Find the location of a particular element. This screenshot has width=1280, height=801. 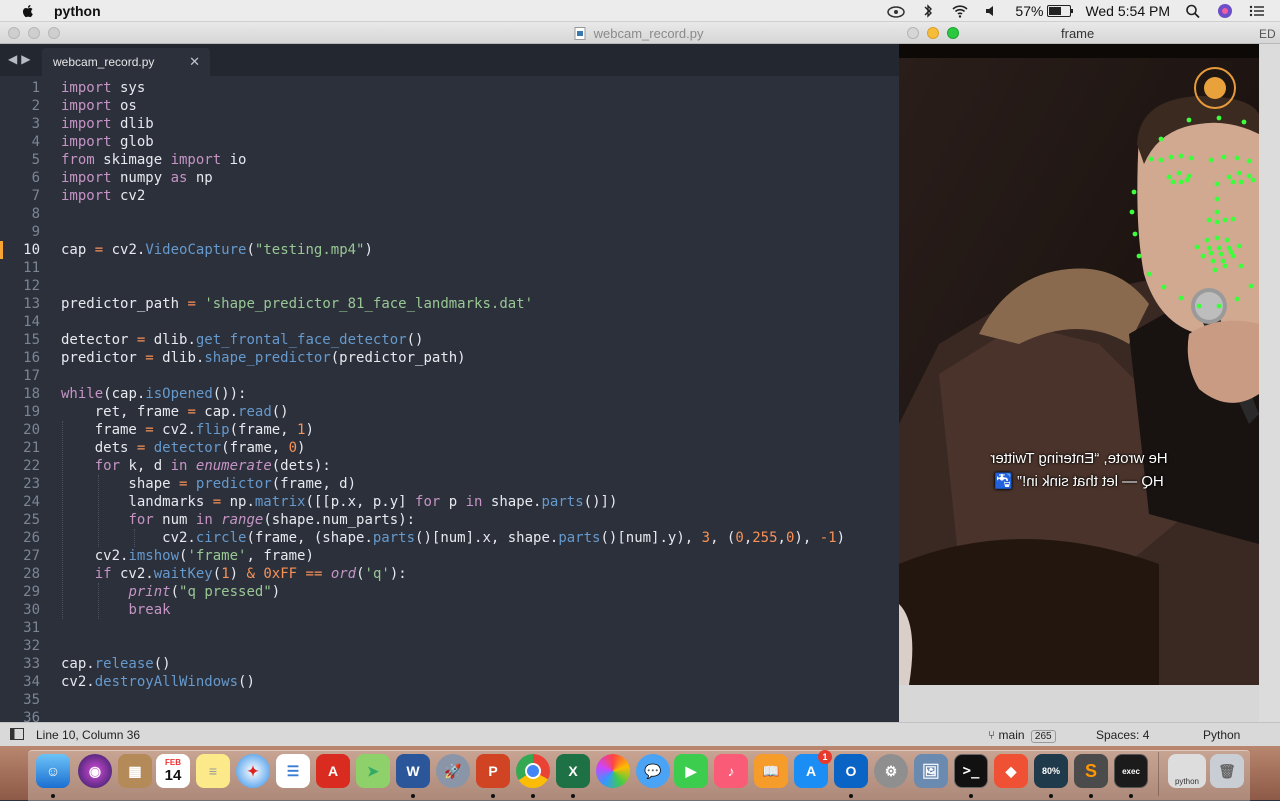

line-number: 20 is located at coordinates (31, 430).